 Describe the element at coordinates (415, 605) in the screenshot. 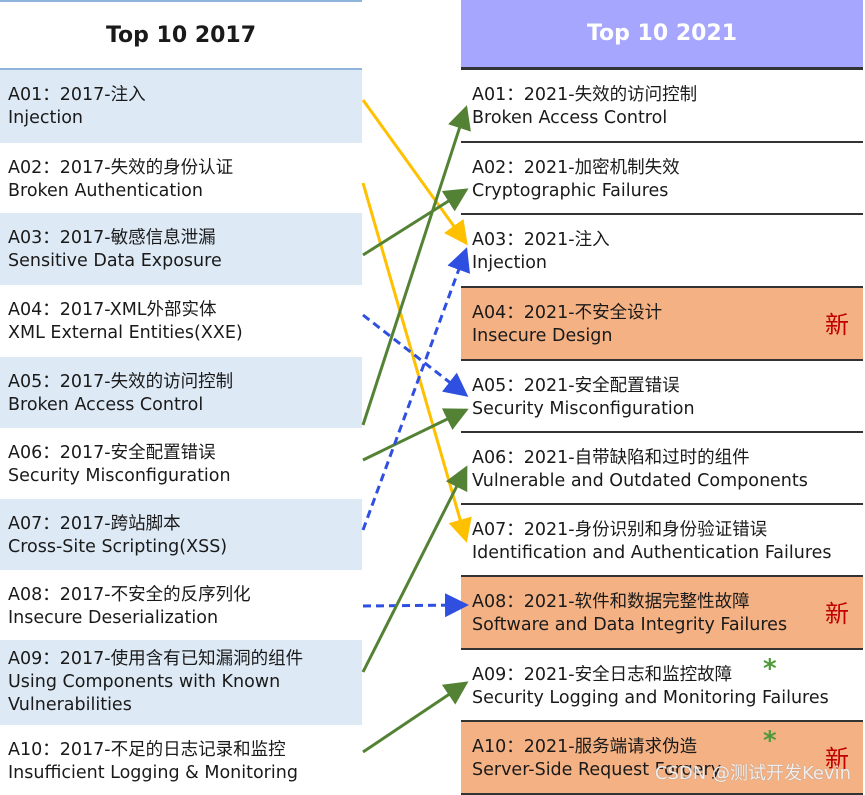

I see `mapping-arrow-A08-to-A08` at that location.